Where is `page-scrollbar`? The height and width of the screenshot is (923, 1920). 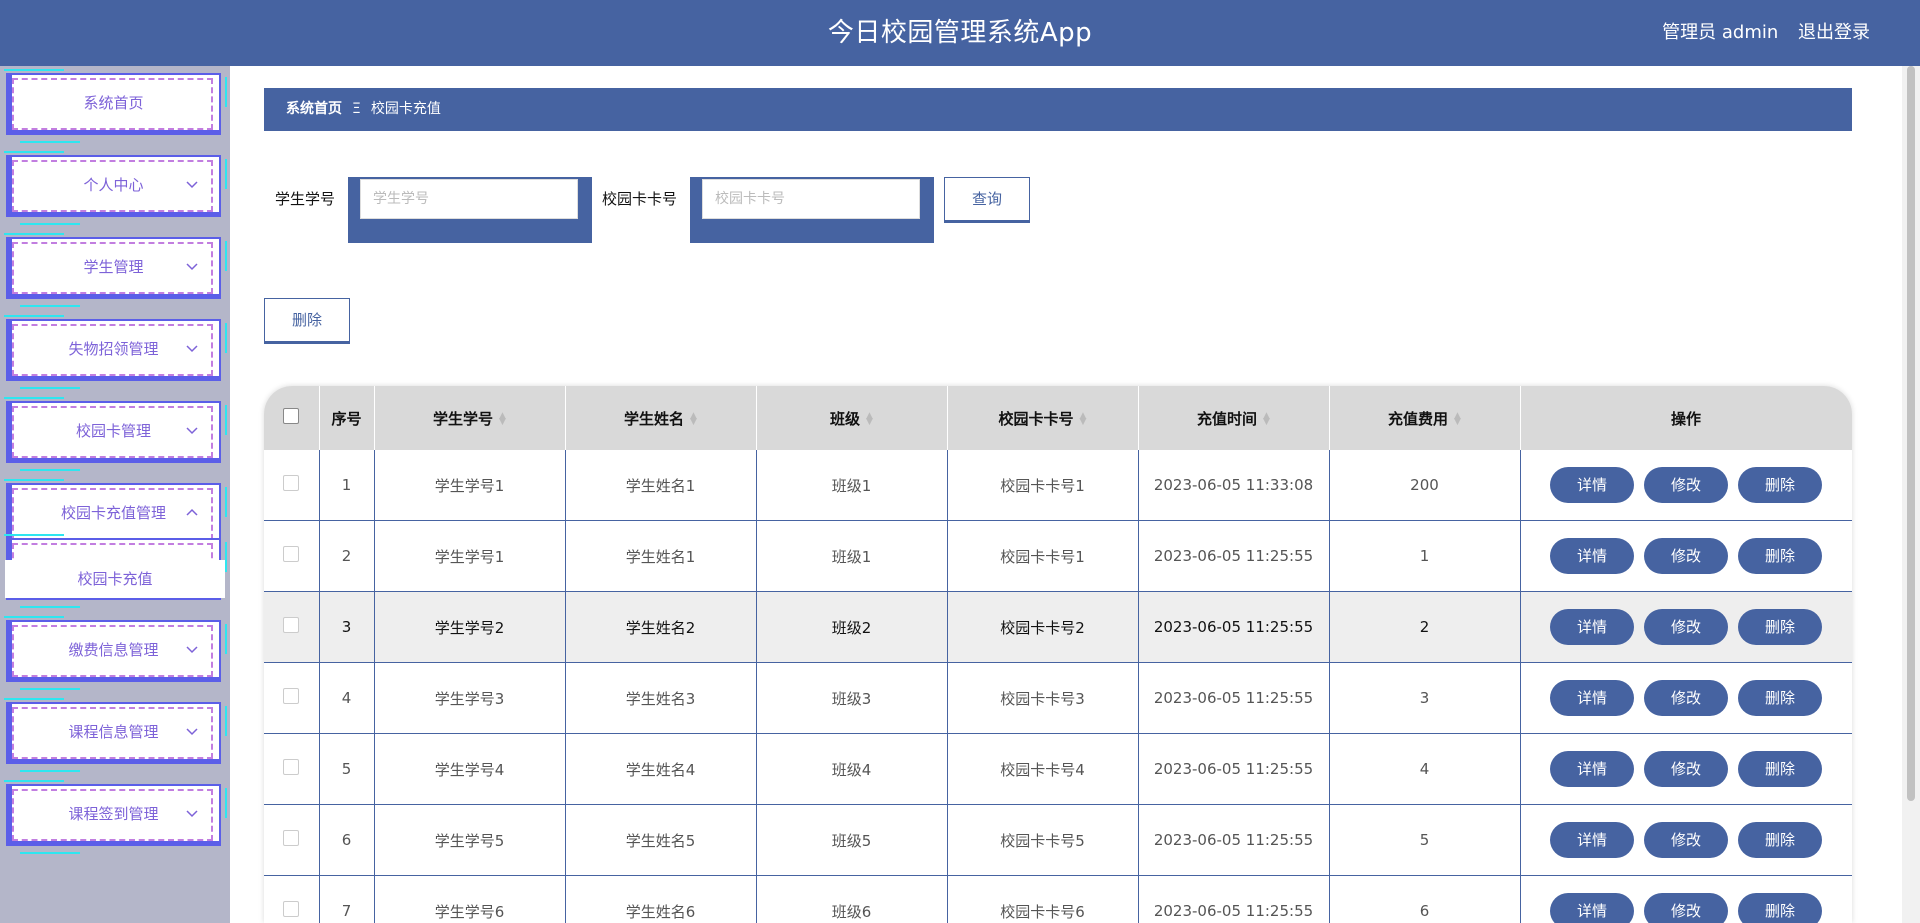
page-scrollbar is located at coordinates (1911, 494).